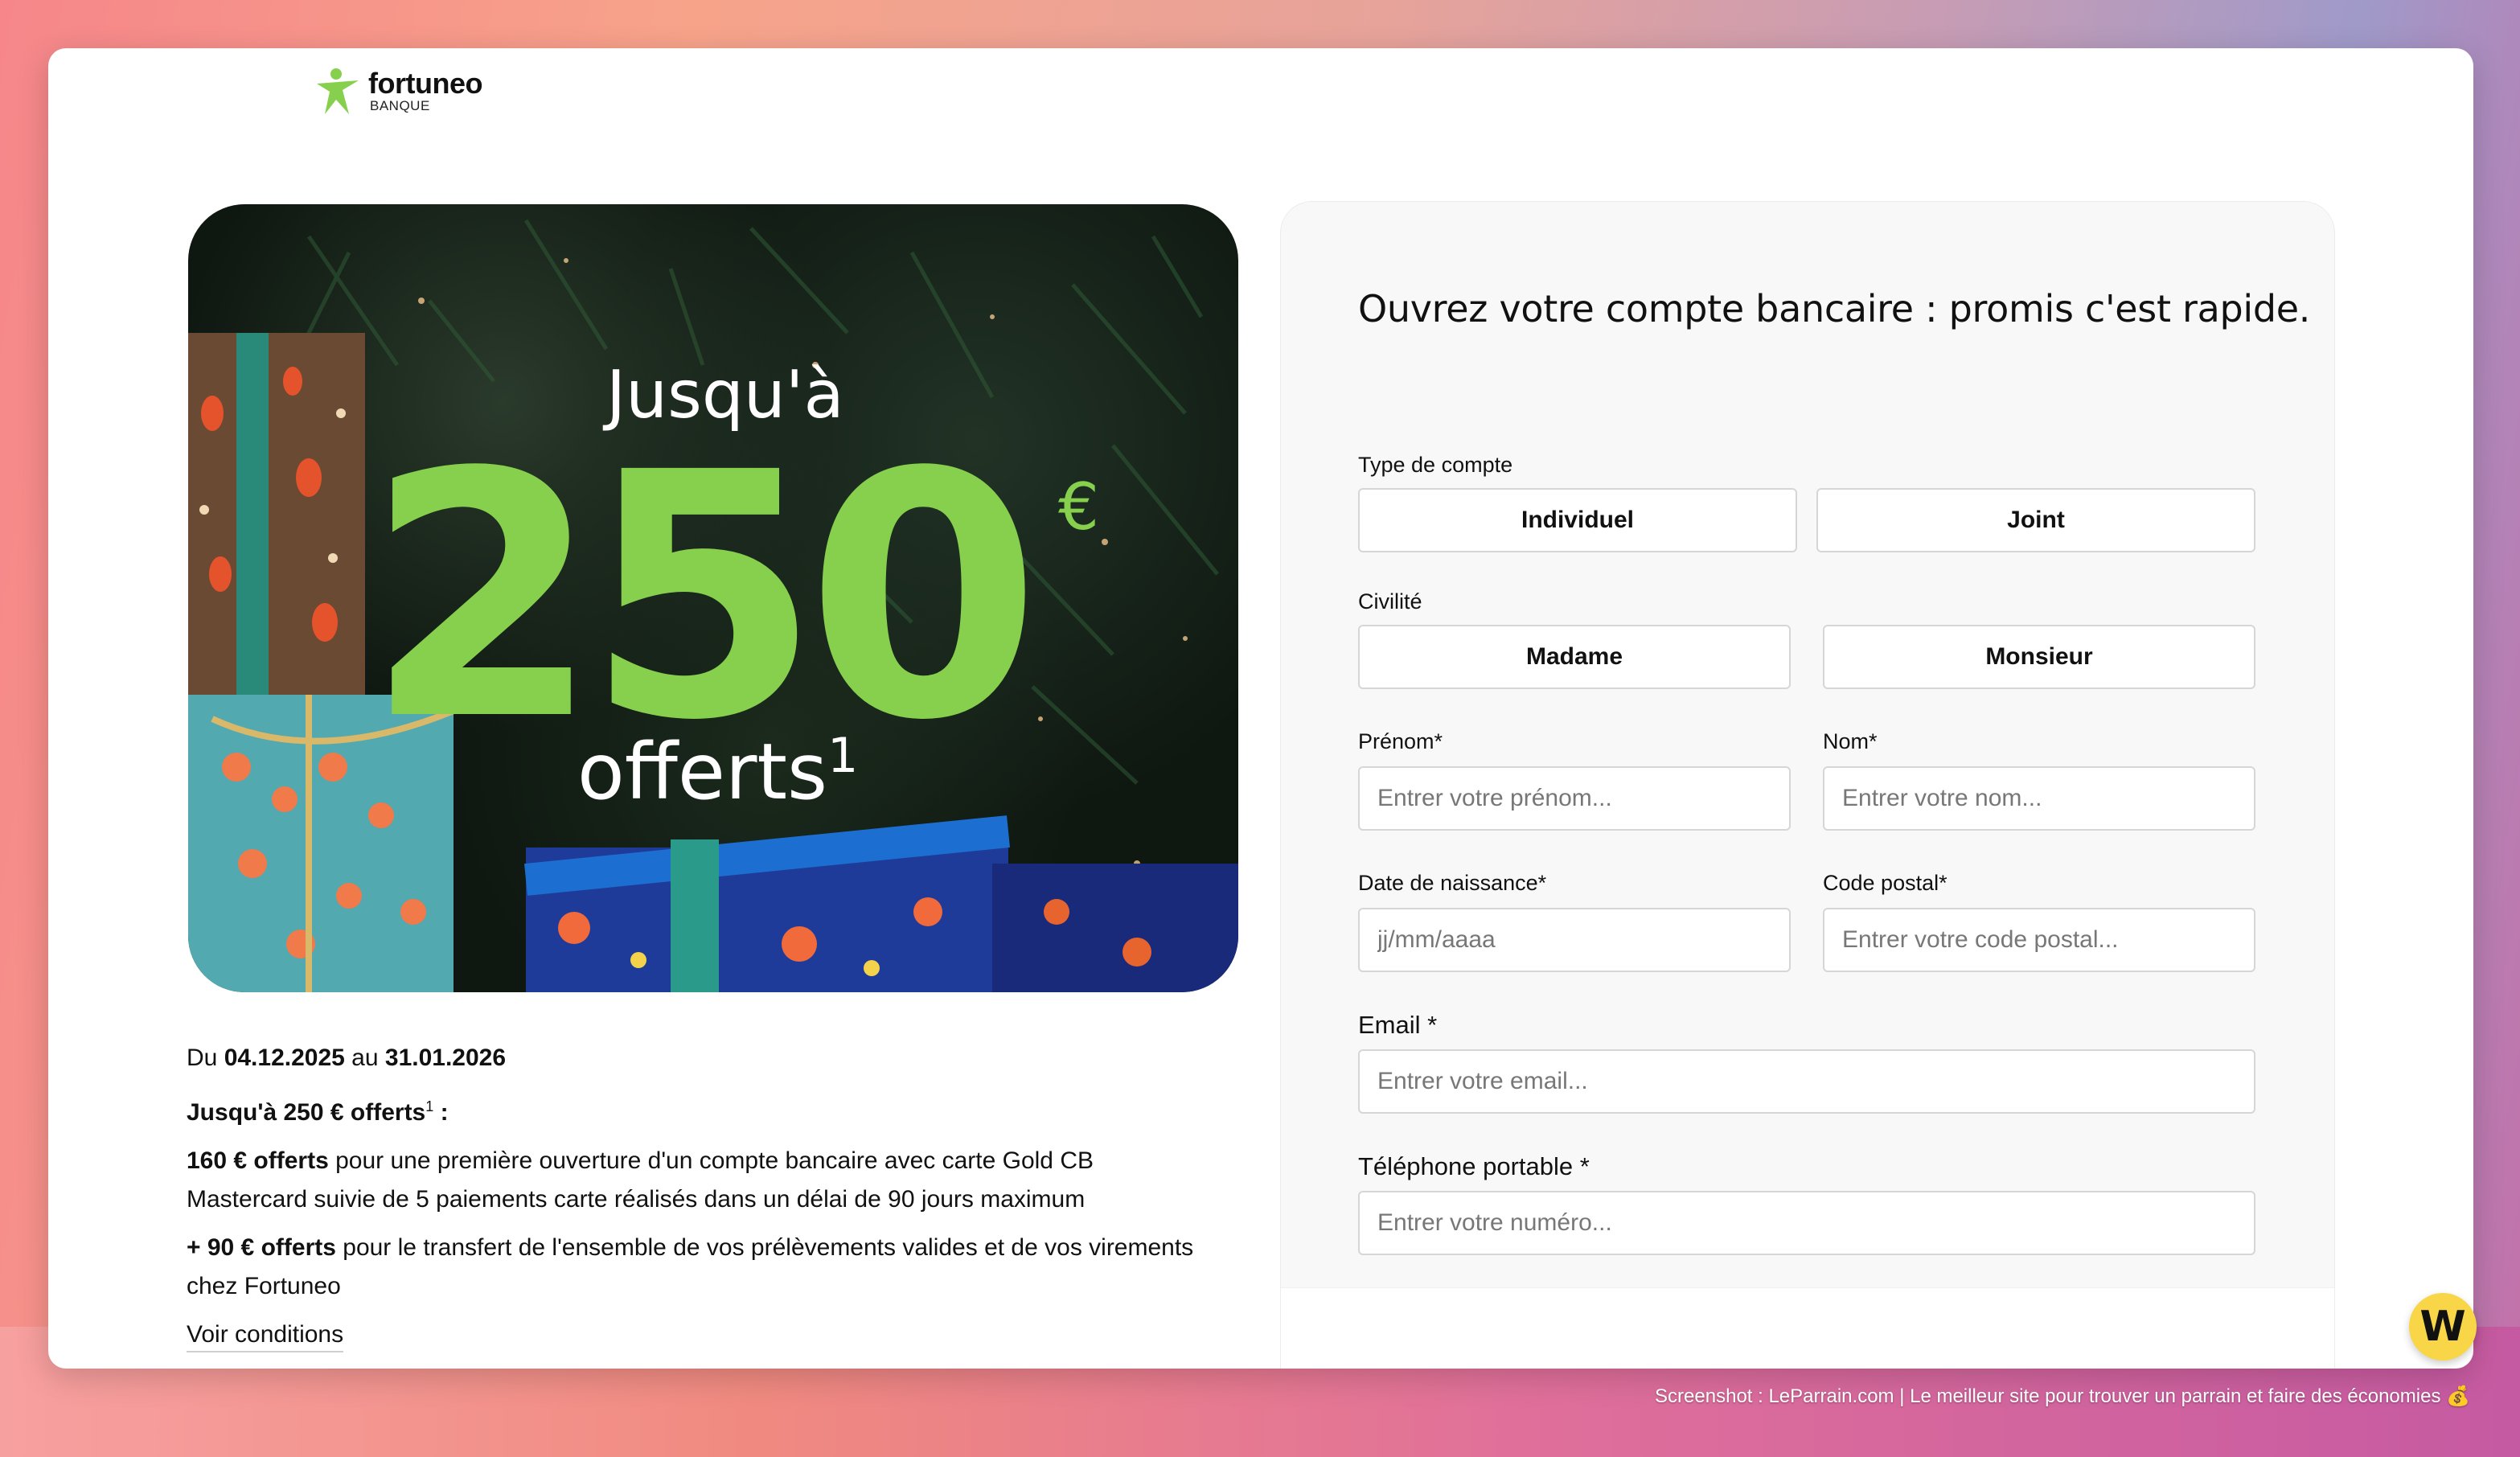  Describe the element at coordinates (1807, 1328) in the screenshot. I see `form-footer-area` at that location.